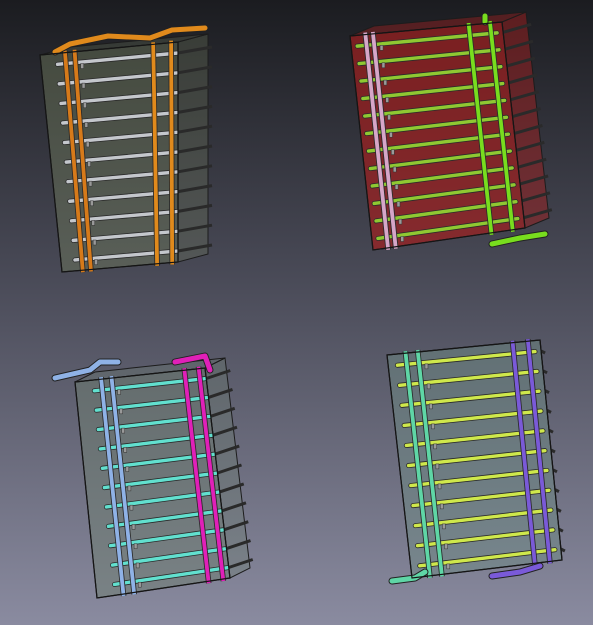 The image size is (593, 625). Describe the element at coordinates (451, 131) in the screenshot. I see `model-top-right` at that location.